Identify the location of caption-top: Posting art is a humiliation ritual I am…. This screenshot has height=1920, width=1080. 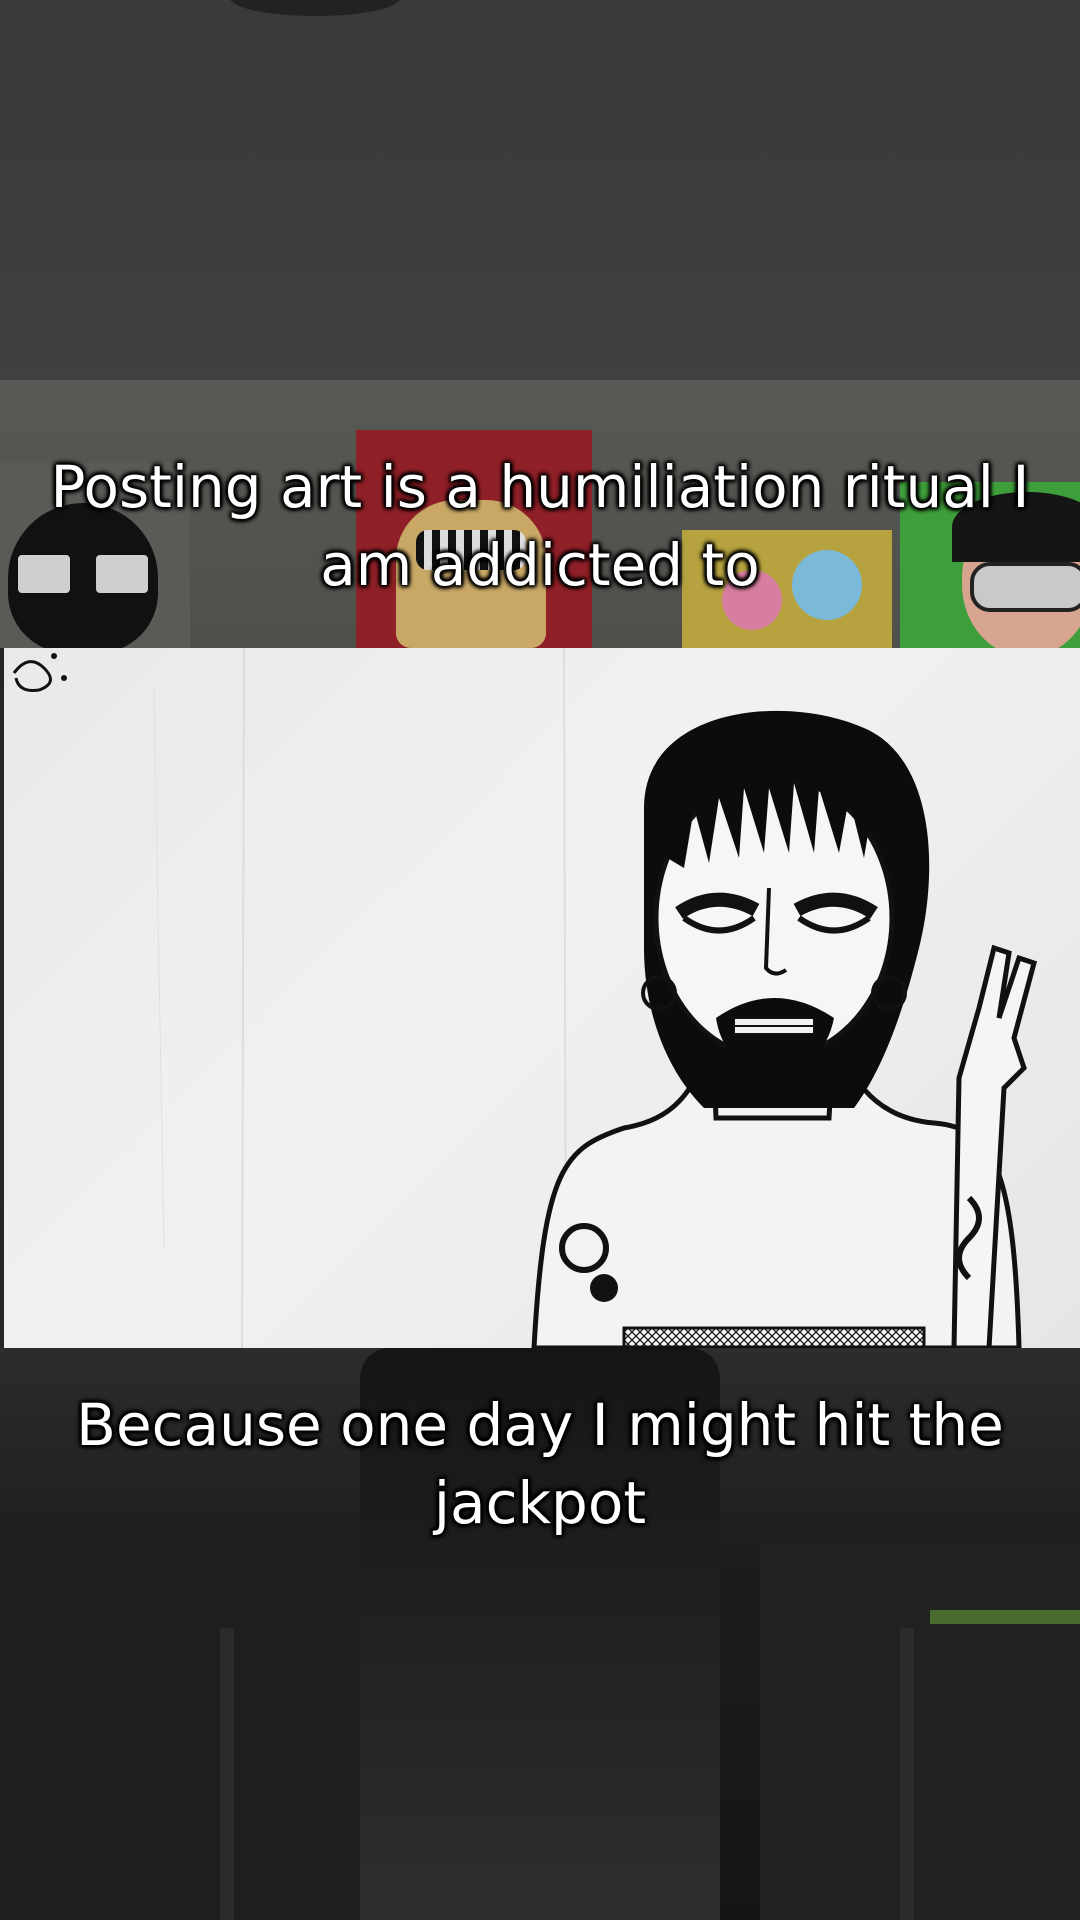
(540, 526).